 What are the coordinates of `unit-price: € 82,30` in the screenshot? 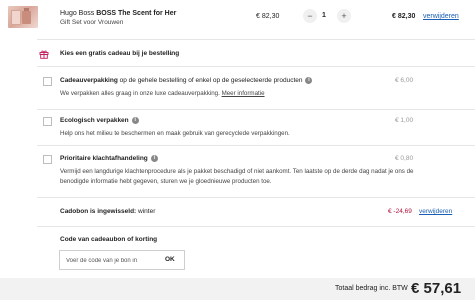 It's located at (268, 16).